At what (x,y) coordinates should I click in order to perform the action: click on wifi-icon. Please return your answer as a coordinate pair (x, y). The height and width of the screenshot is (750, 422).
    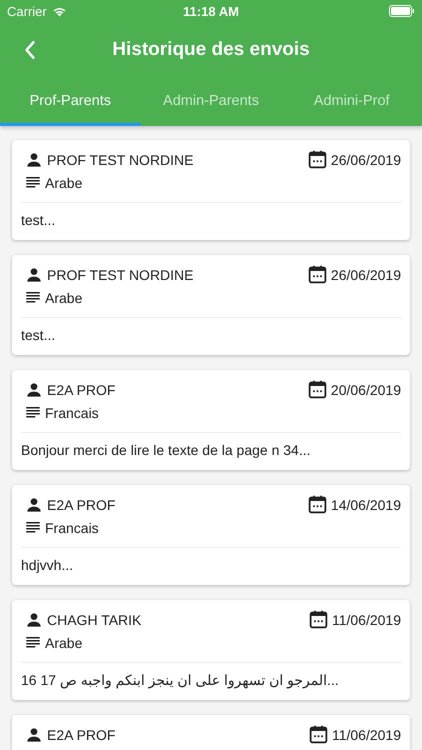
    Looking at the image, I should click on (59, 11).